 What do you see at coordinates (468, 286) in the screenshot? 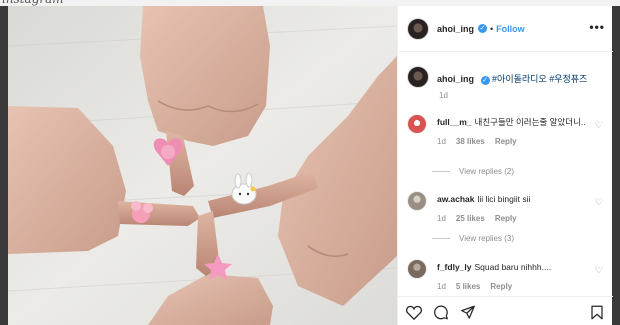
I see `comment-likes: 5 likes` at bounding box center [468, 286].